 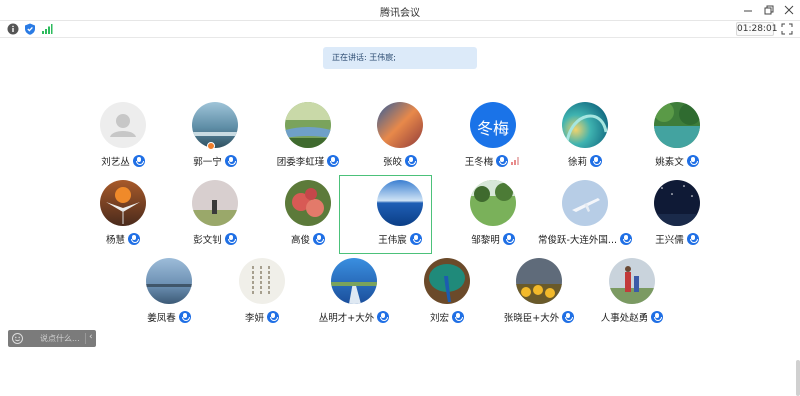 I want to click on participant-tile: 丛明才+大外, so click(x=354, y=296).